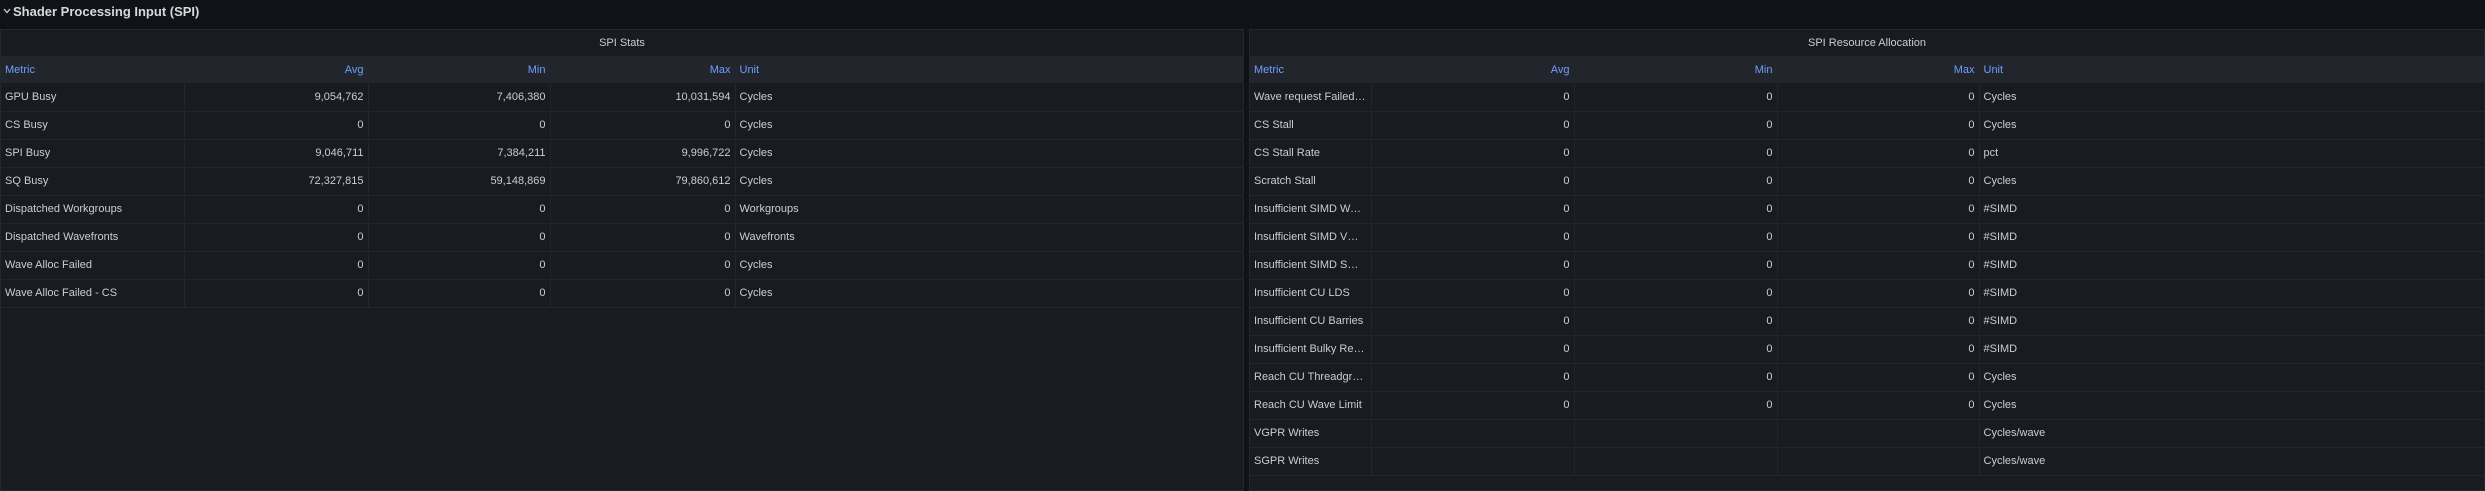 This screenshot has height=491, width=2485. What do you see at coordinates (93, 181) in the screenshot?
I see `cell-metric: SQ Busy` at bounding box center [93, 181].